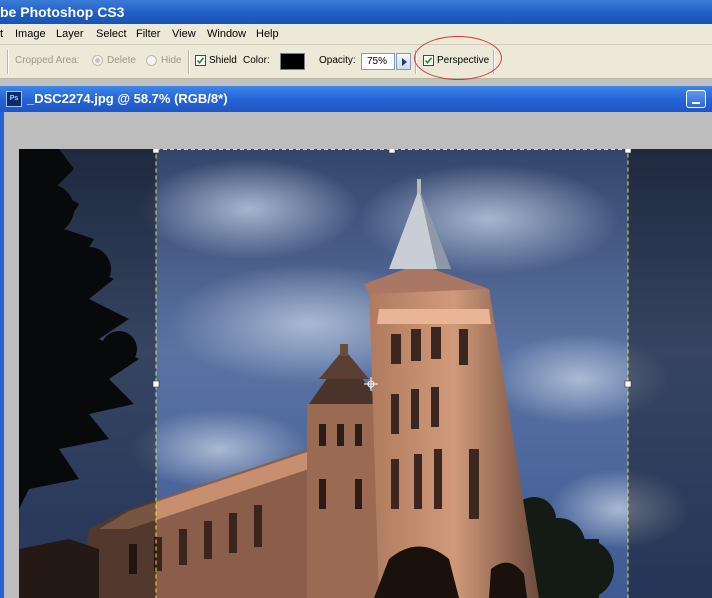 This screenshot has height=598, width=712. I want to click on app-title-bar: be Photoshop CS3, so click(356, 12).